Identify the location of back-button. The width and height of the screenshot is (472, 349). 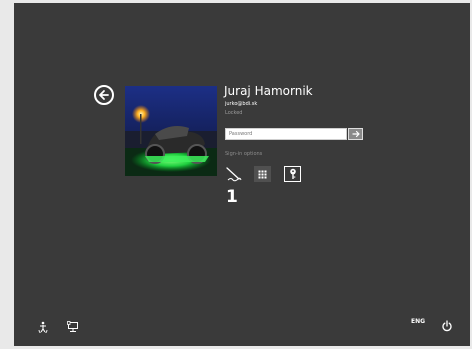
(104, 95).